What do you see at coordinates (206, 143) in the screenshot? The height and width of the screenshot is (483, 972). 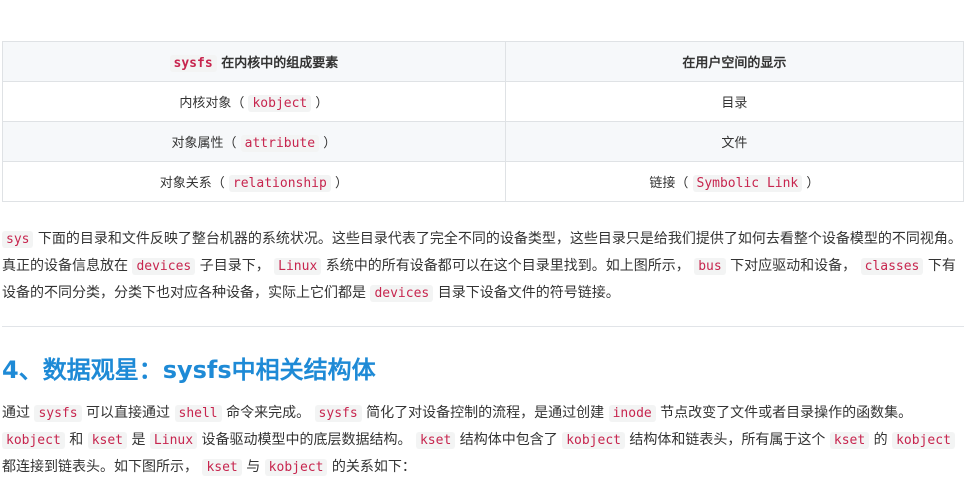 I see `cell-text: 对象属性（` at bounding box center [206, 143].